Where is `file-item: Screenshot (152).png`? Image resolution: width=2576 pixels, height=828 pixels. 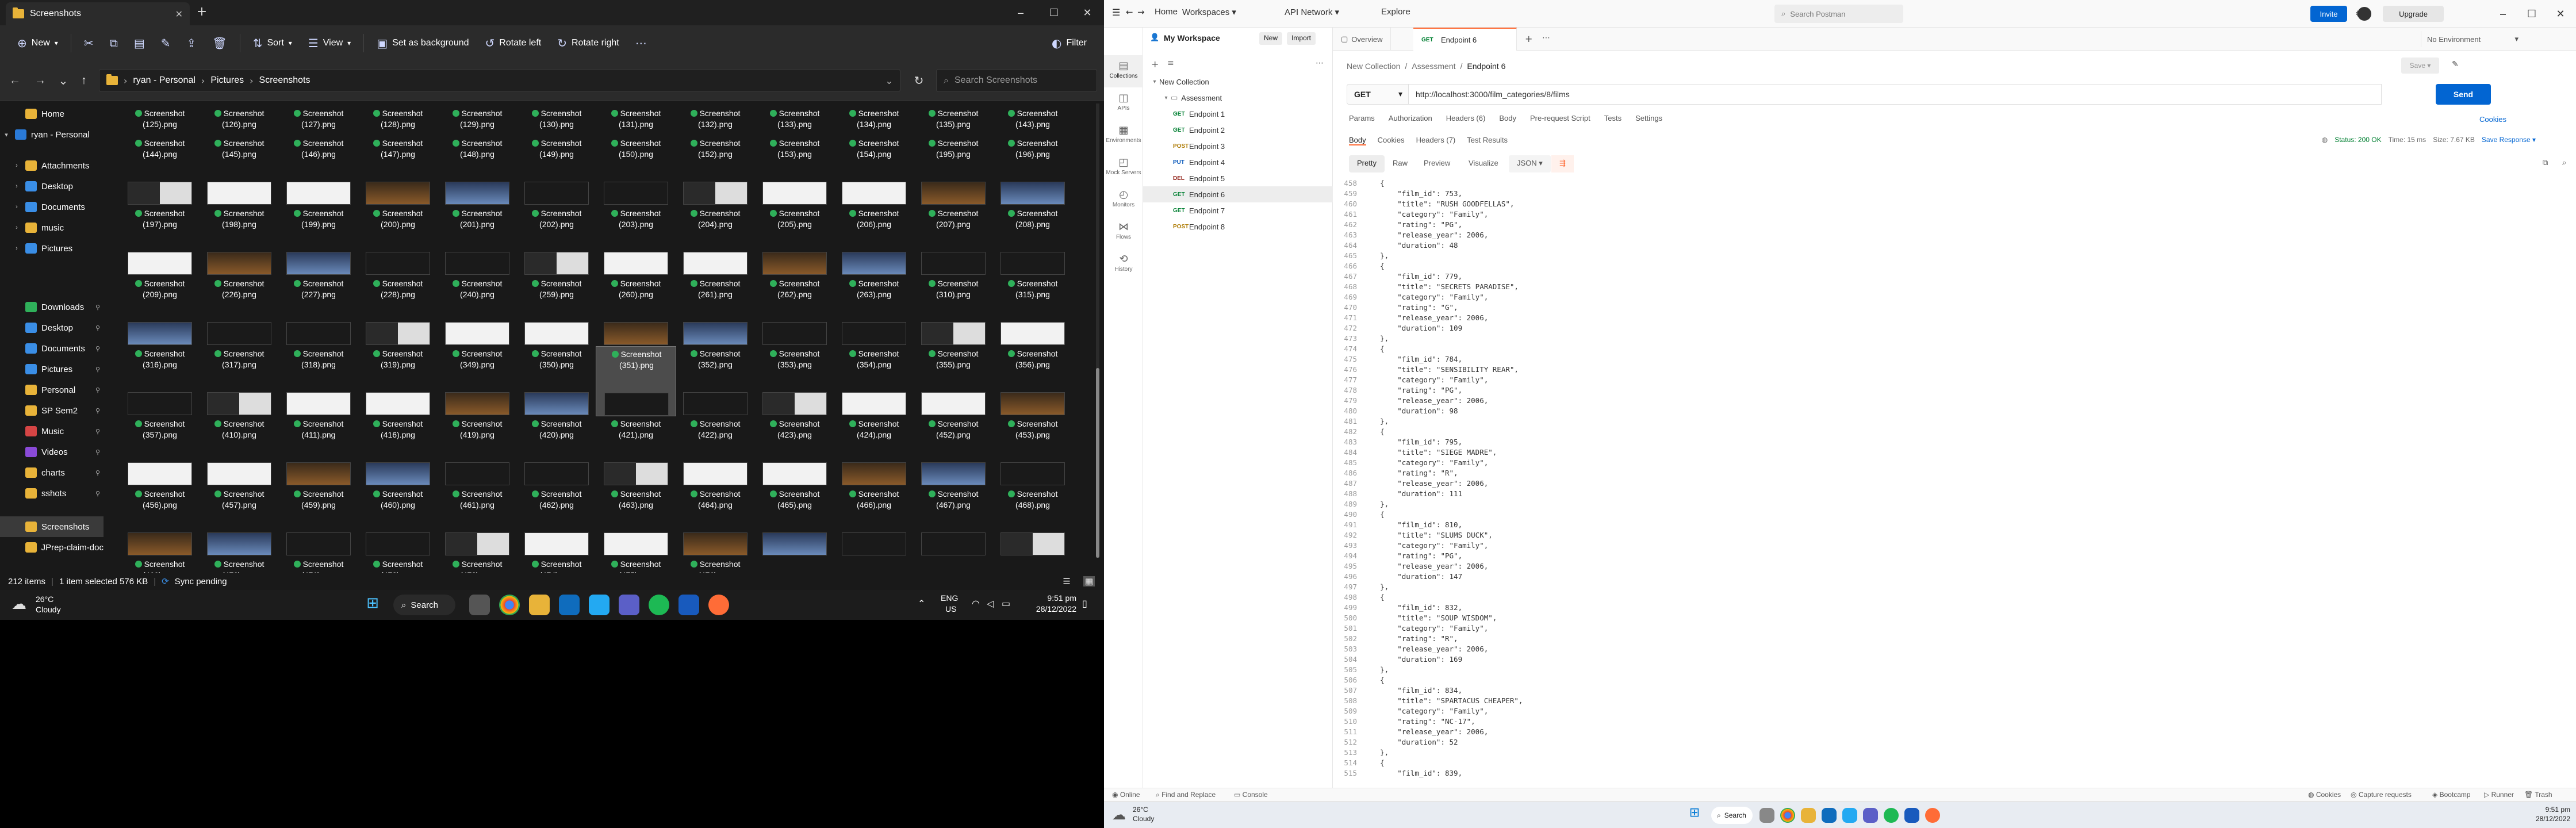 file-item: Screenshot (152).png is located at coordinates (715, 171).